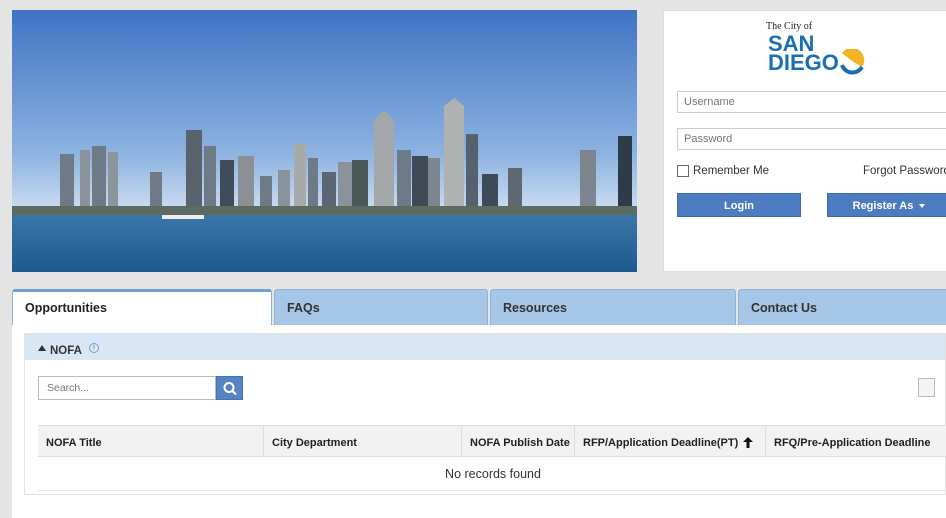 This screenshot has width=946, height=518. I want to click on forgot-password-link: Forgot Password?, so click(904, 171).